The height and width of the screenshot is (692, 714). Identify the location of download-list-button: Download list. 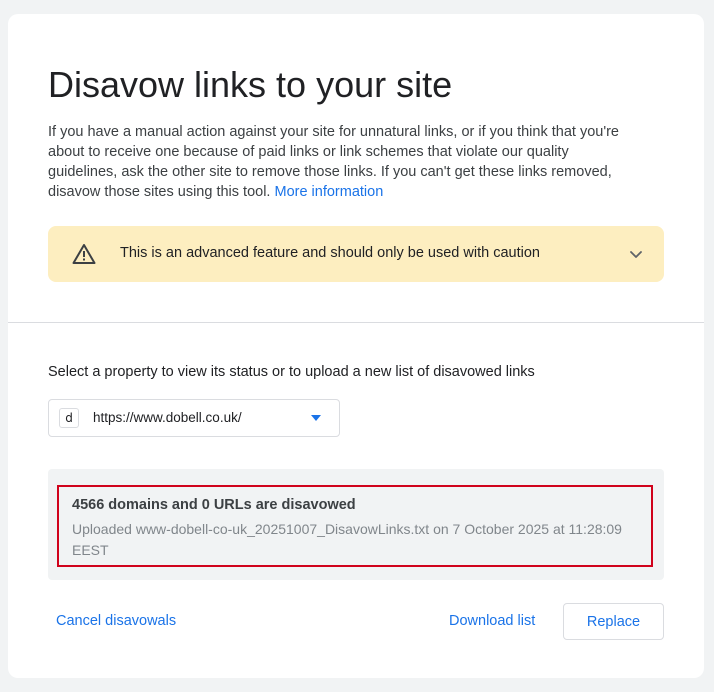
(492, 621).